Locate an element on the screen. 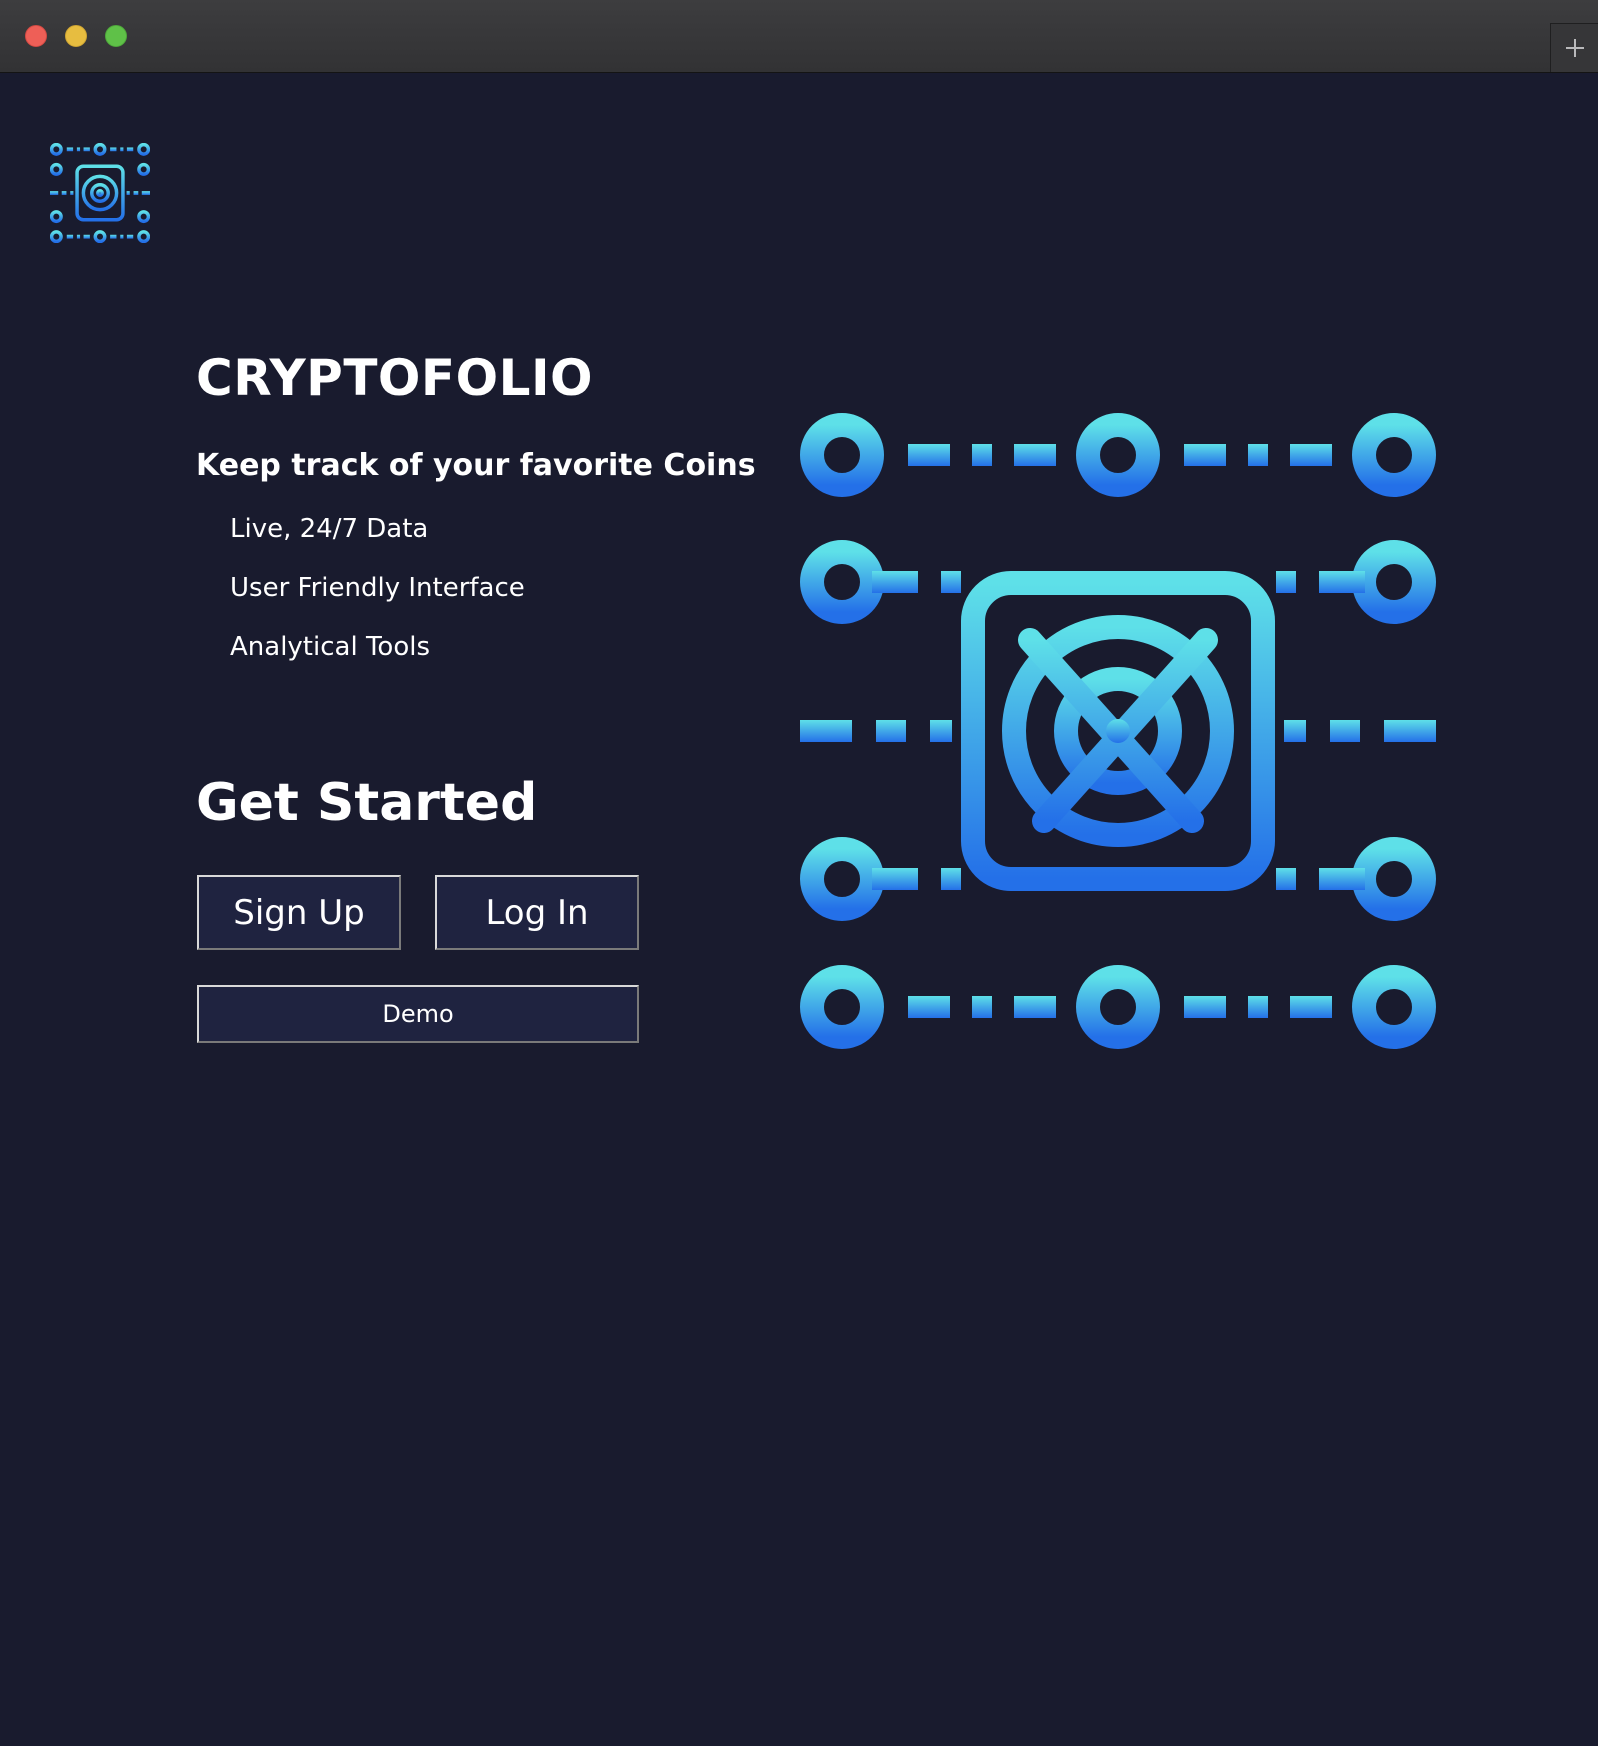 The width and height of the screenshot is (1598, 1746). demo-button: Demo is located at coordinates (418, 1014).